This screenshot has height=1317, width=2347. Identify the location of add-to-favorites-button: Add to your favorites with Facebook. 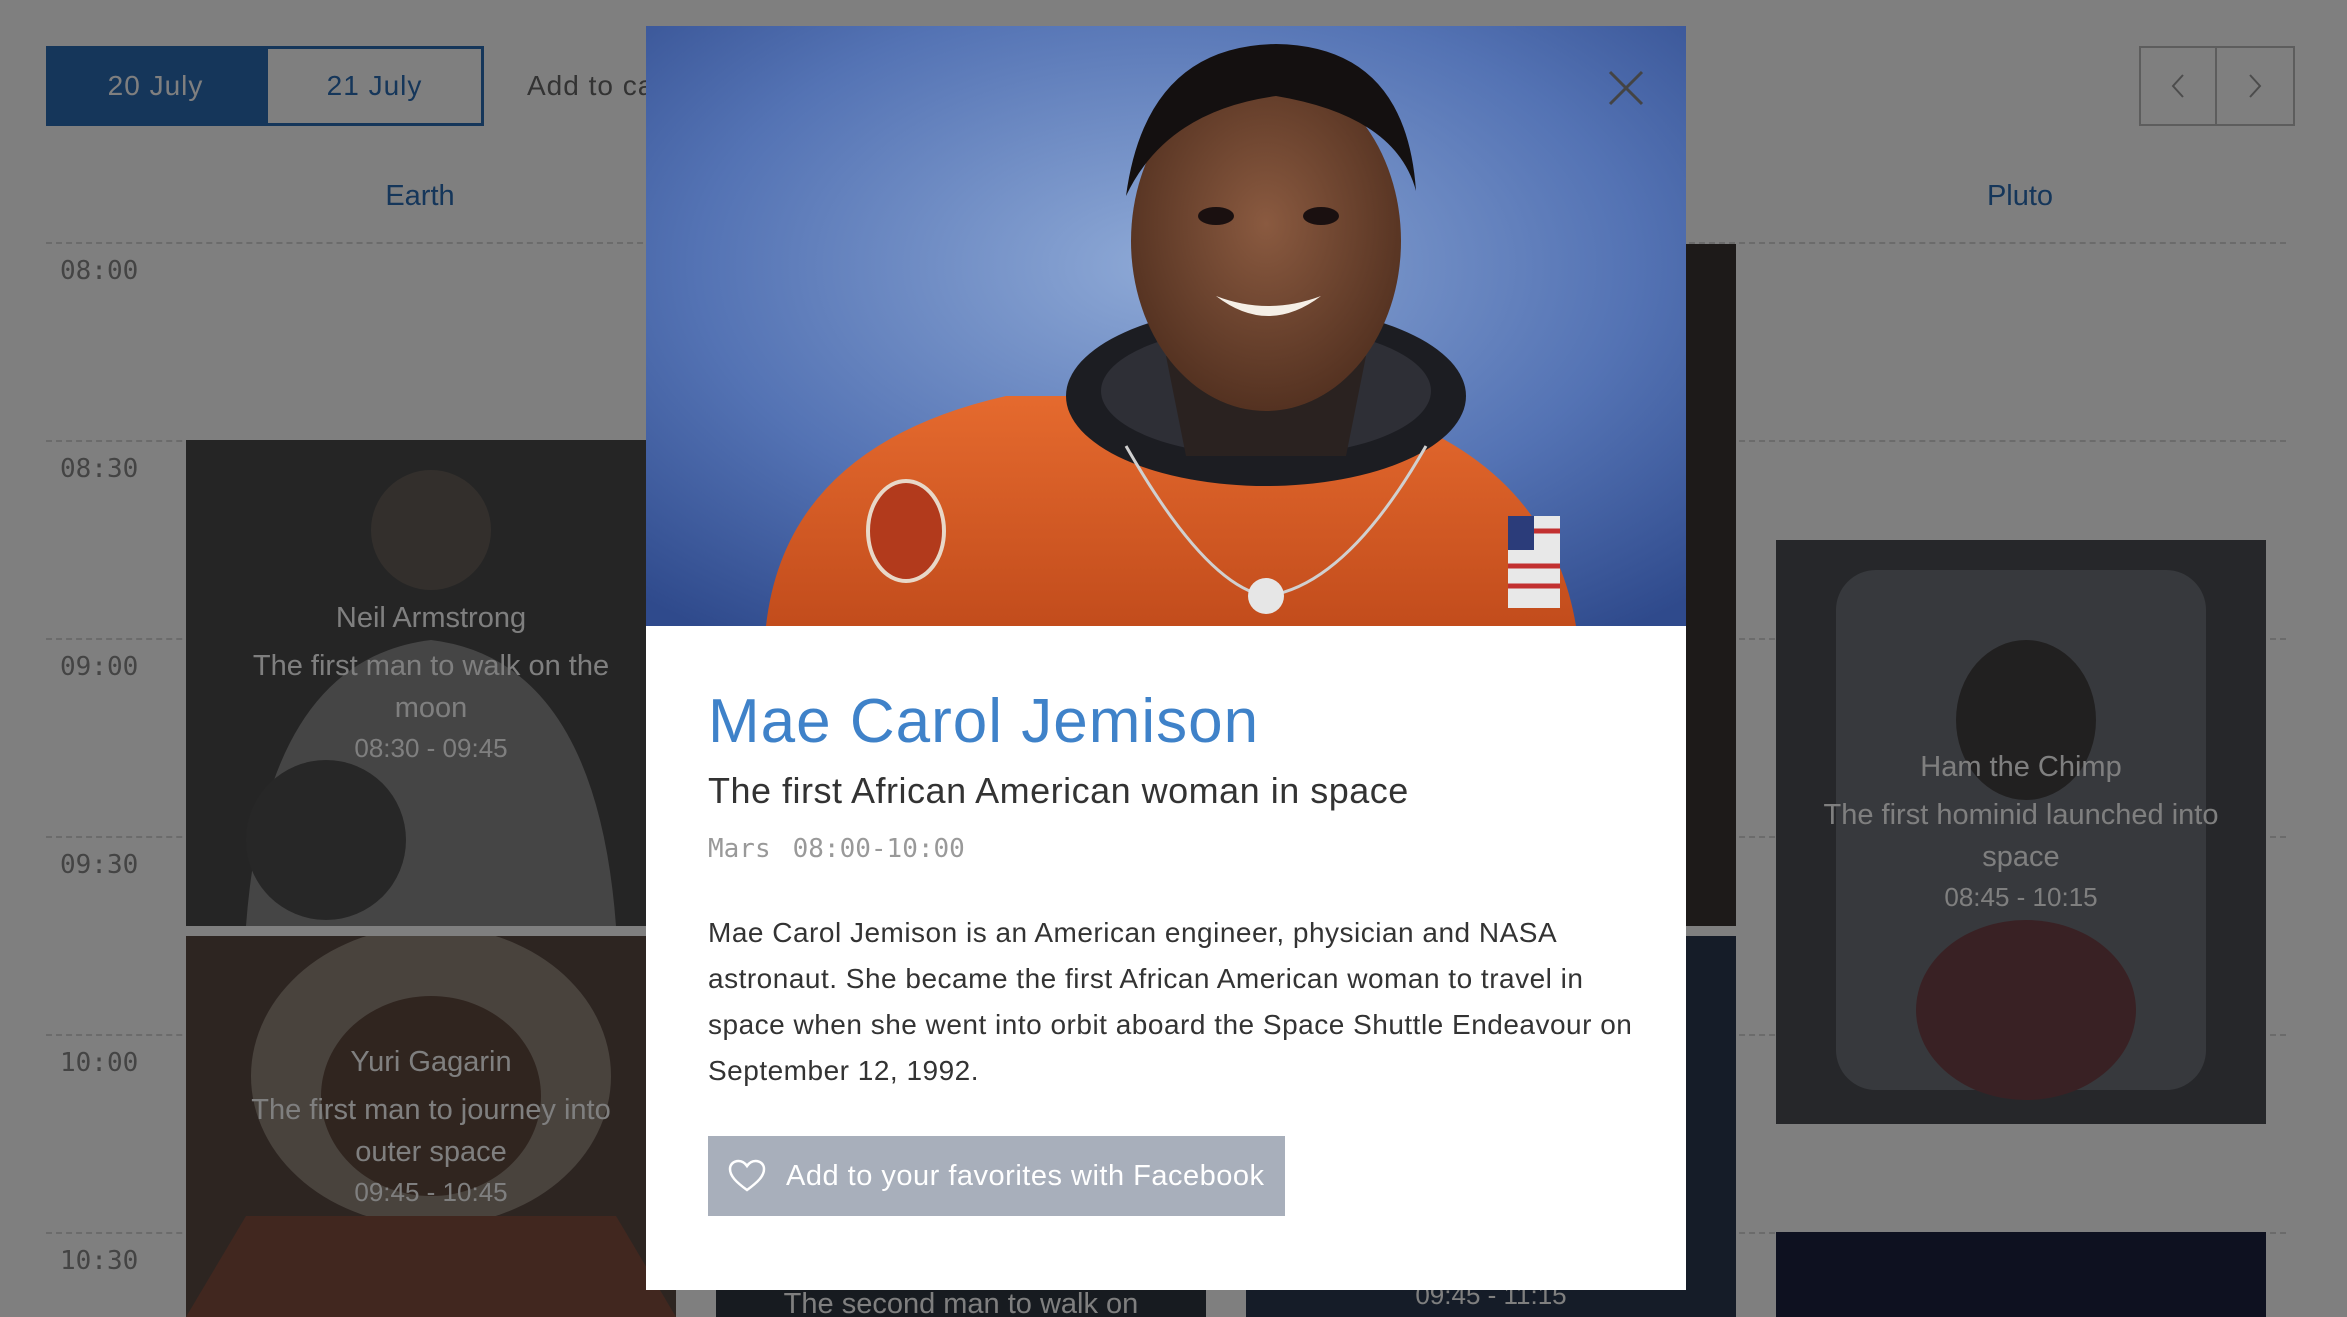
(996, 1176).